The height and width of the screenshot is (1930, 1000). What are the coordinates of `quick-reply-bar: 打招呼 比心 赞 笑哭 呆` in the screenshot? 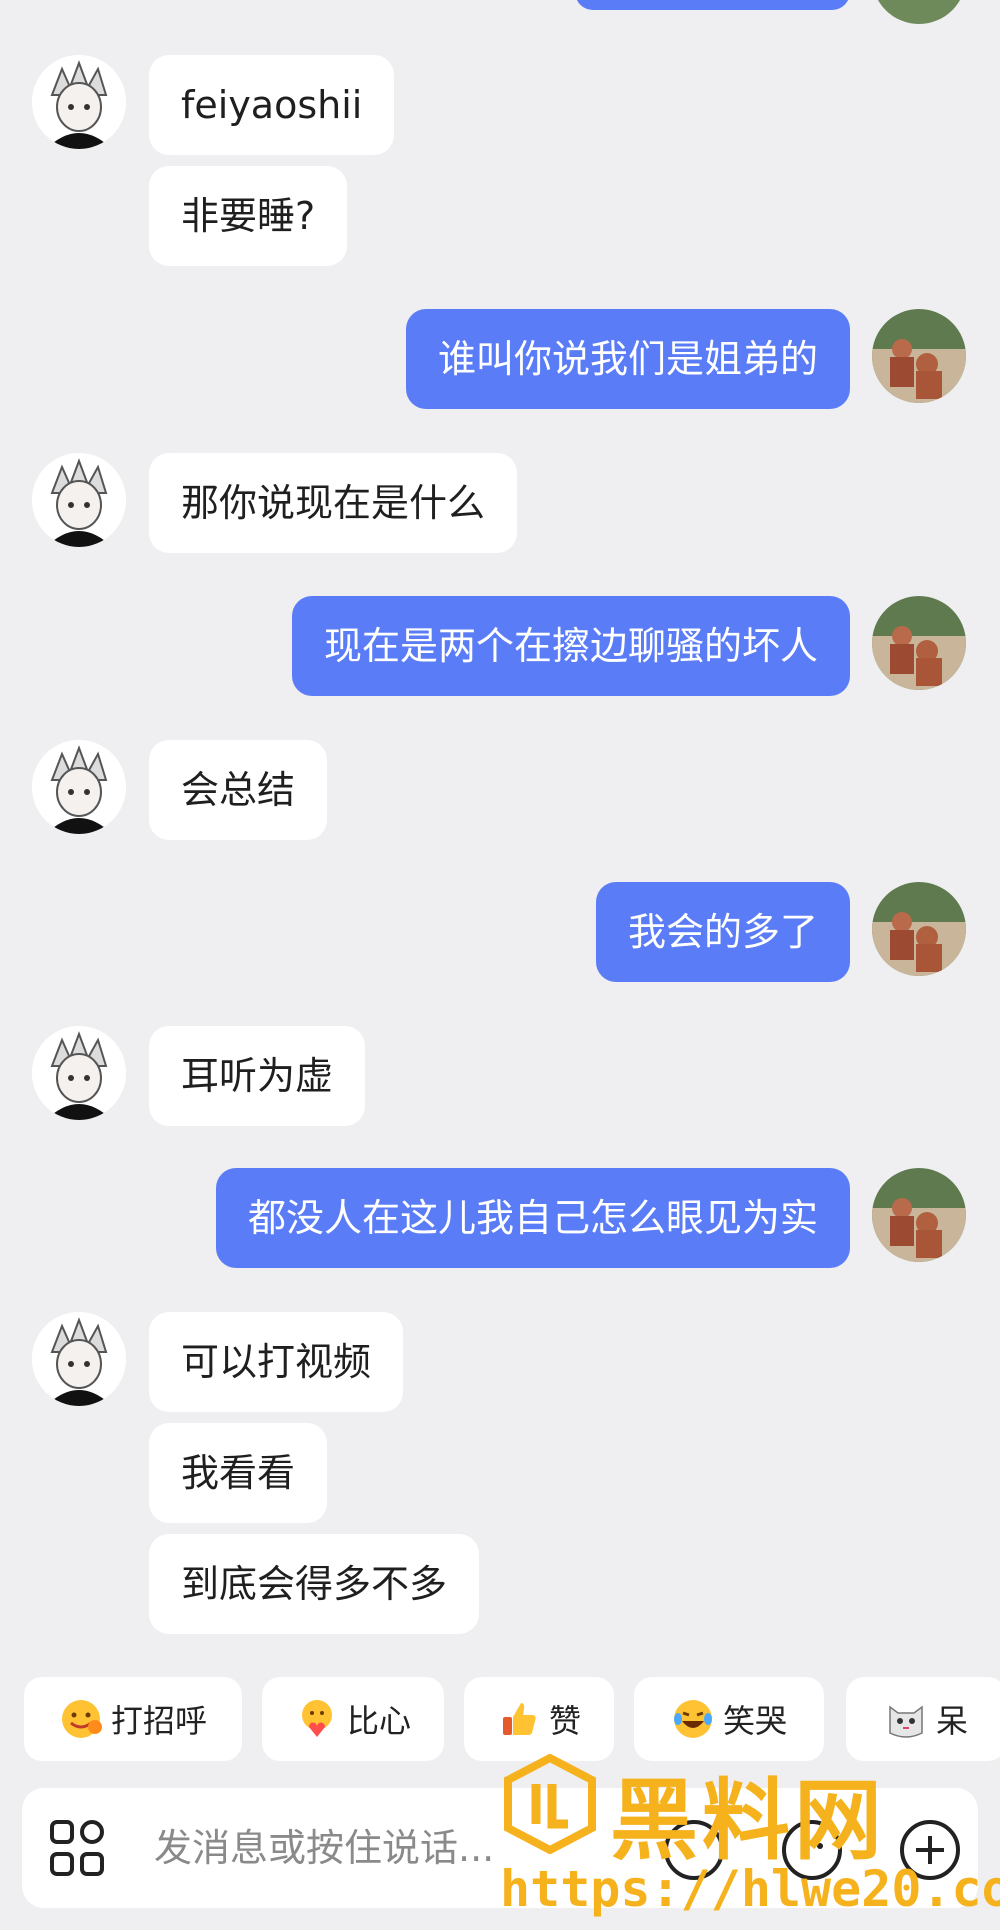 It's located at (500, 1719).